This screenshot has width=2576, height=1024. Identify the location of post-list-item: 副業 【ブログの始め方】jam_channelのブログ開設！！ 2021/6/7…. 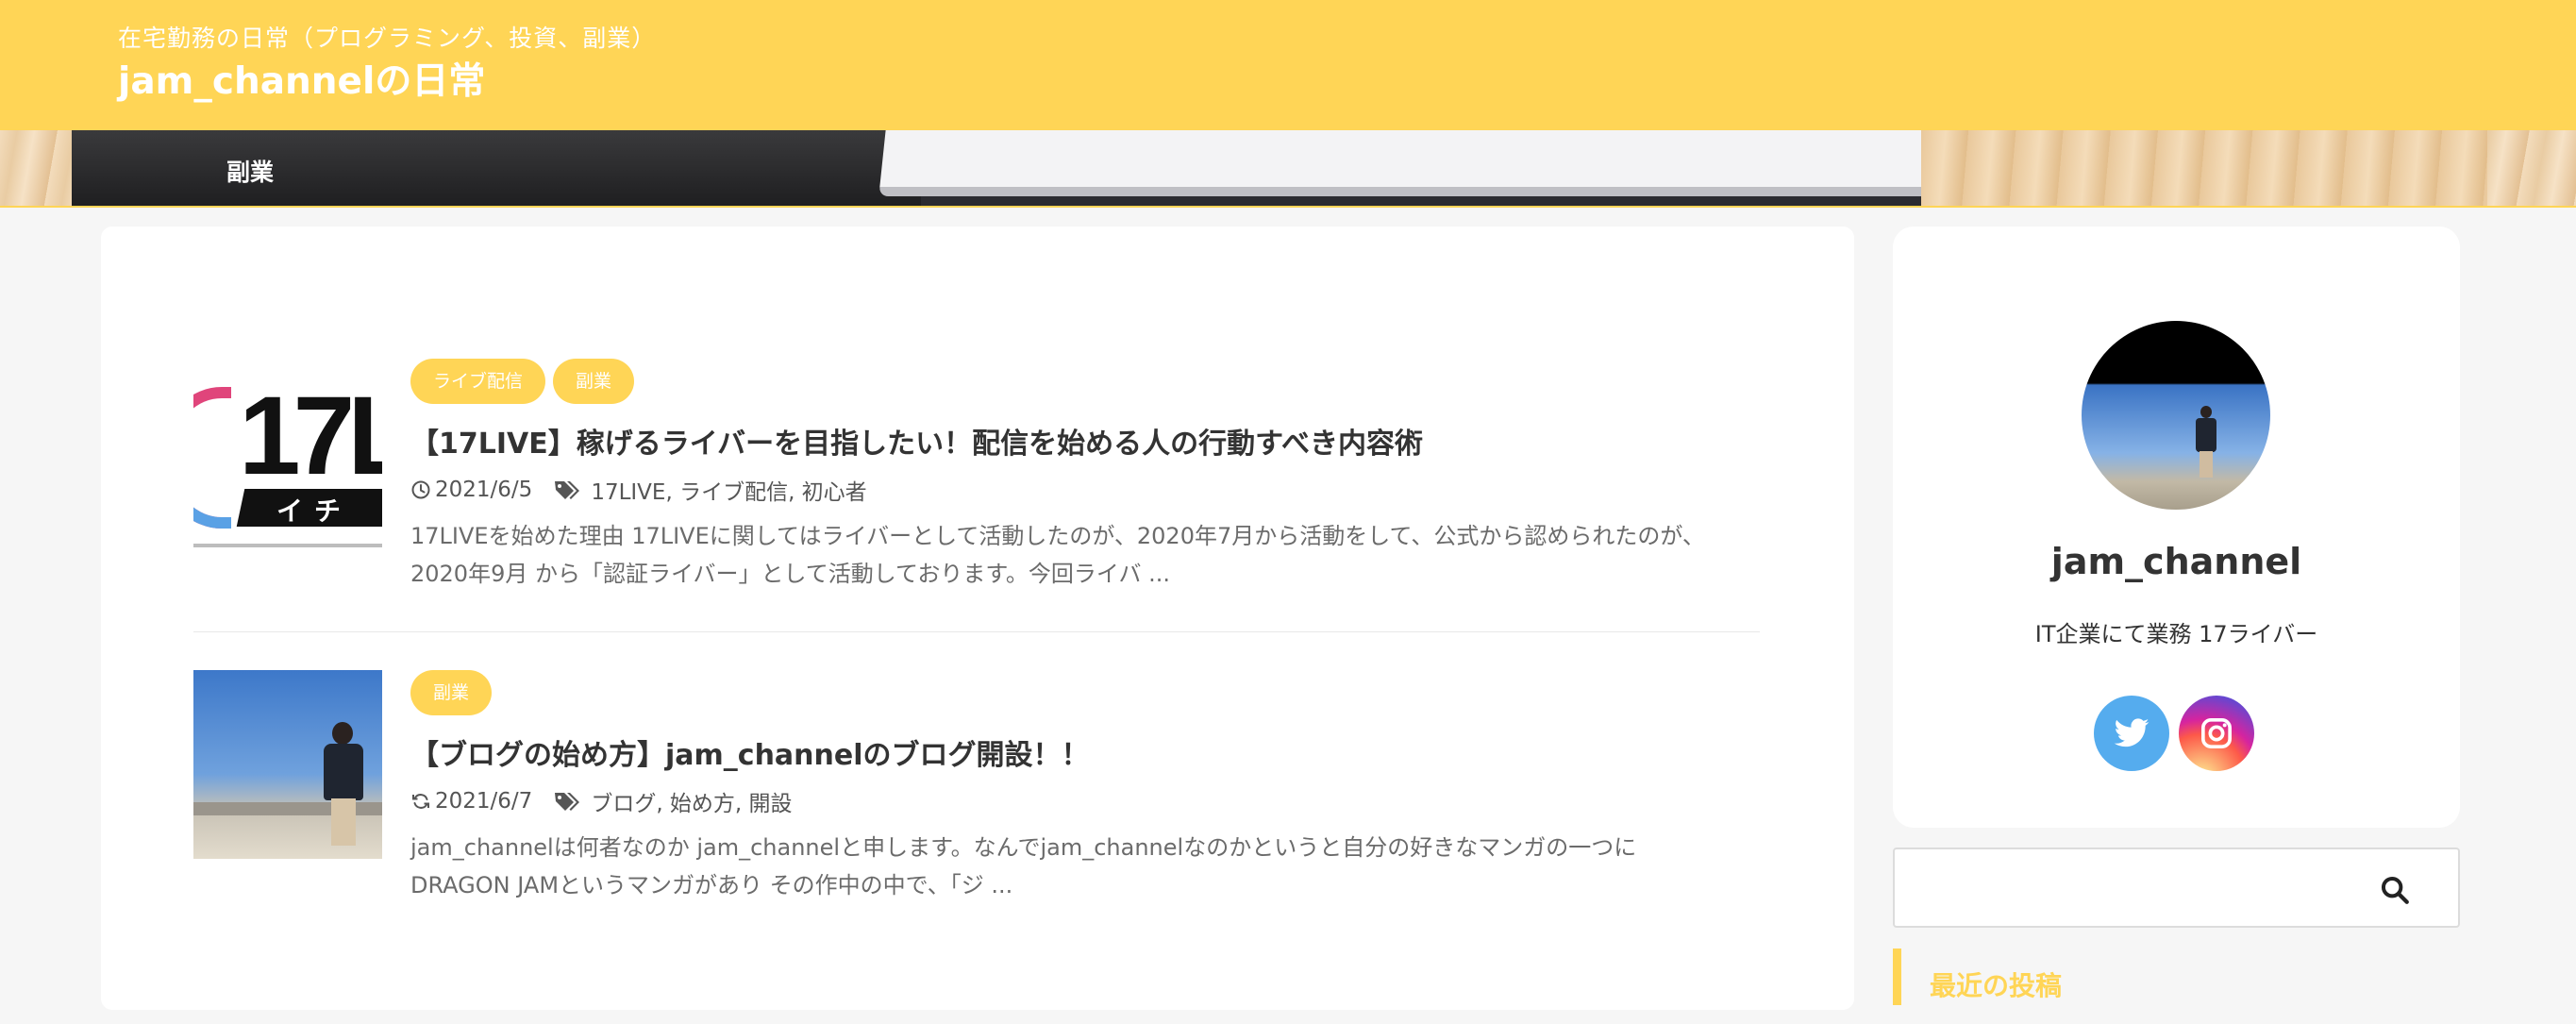
(976, 792).